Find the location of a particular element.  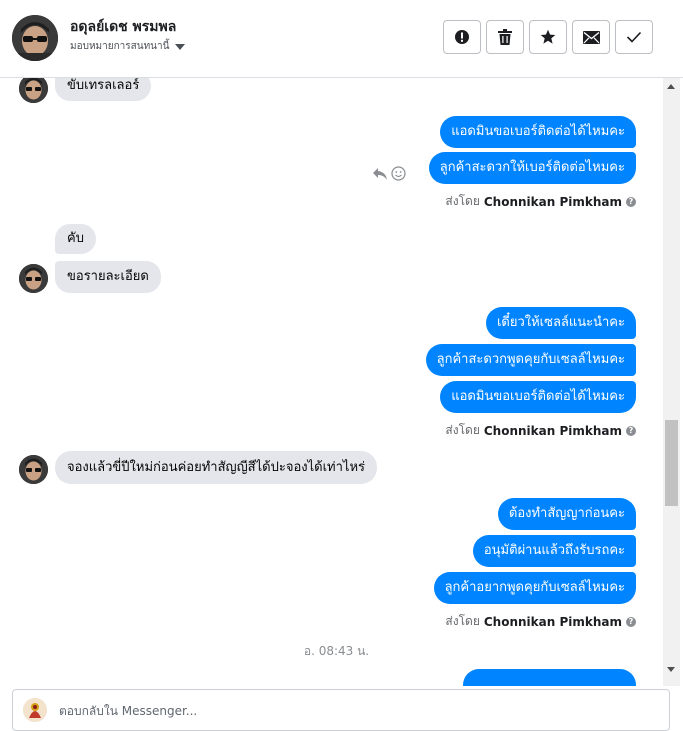

incoming-message: ขอรายละเอียด is located at coordinates (108, 277).